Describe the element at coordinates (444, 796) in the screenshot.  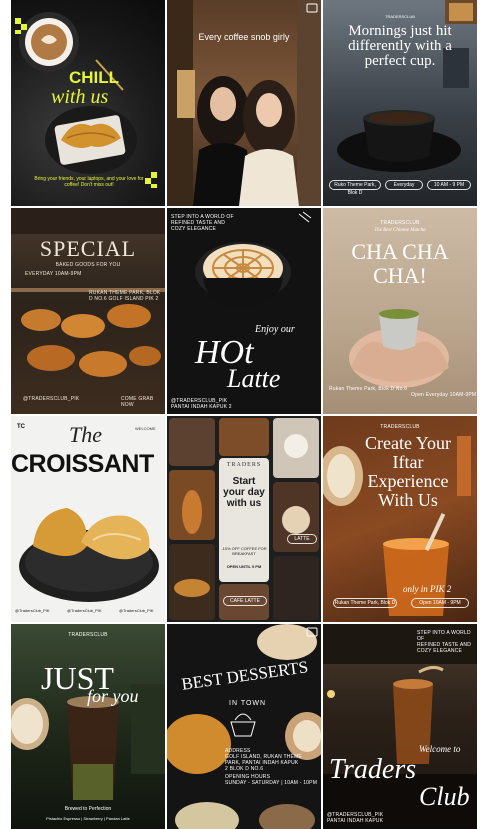
I see `post-title-2: Club` at that location.